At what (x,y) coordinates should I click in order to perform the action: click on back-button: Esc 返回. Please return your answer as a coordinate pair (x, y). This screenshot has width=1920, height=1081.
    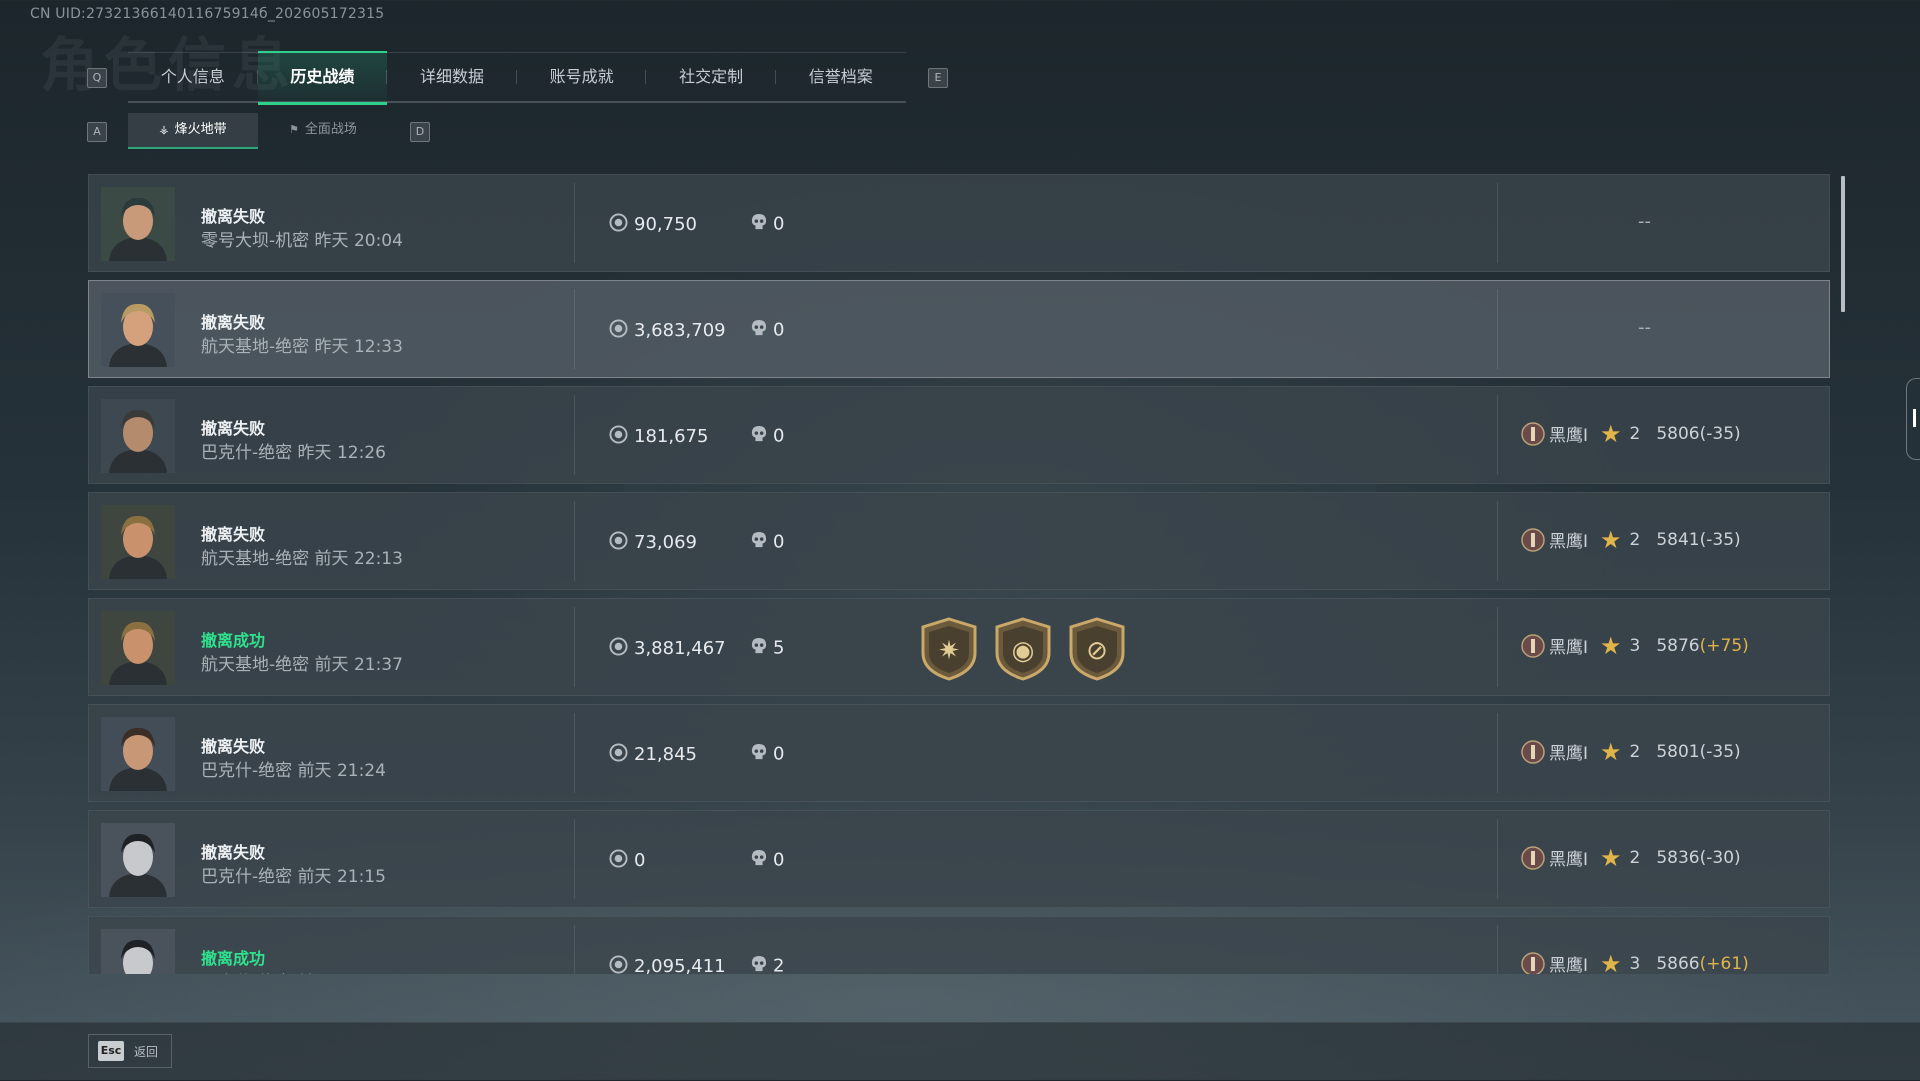
    Looking at the image, I should click on (130, 1051).